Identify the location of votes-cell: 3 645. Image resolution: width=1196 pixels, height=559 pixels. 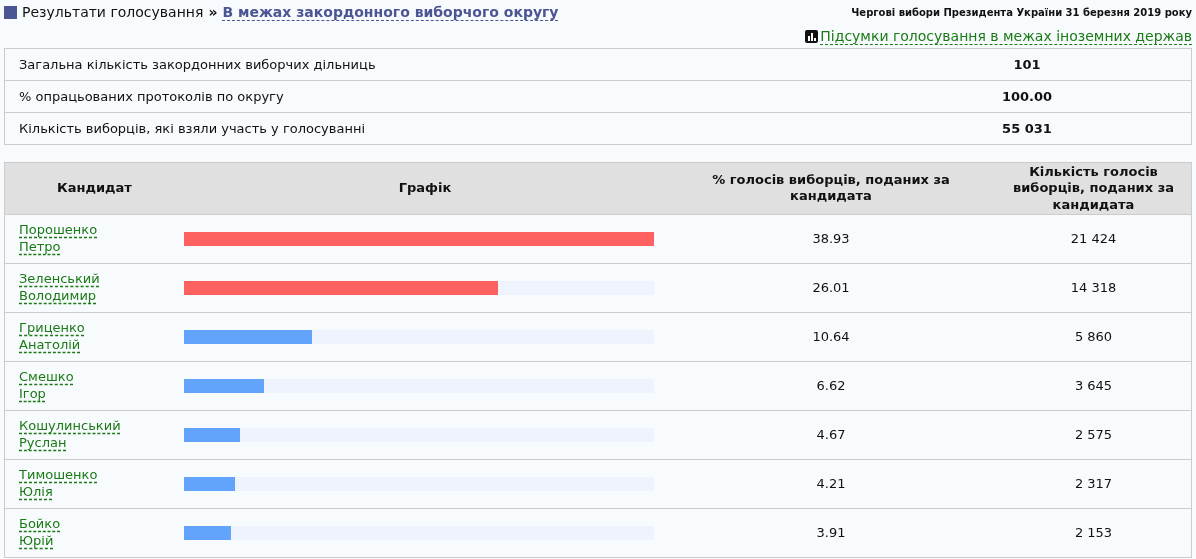
(1094, 386).